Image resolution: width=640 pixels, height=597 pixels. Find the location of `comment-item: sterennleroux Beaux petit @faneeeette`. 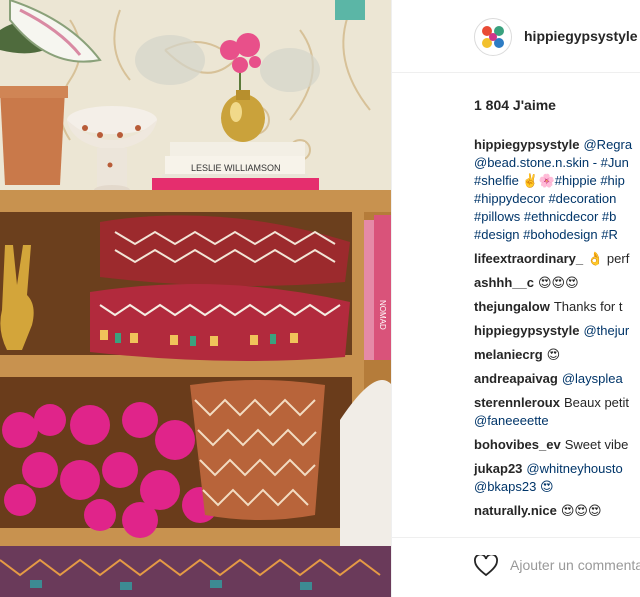

comment-item: sterennleroux Beaux petit @faneeeette is located at coordinates (557, 412).